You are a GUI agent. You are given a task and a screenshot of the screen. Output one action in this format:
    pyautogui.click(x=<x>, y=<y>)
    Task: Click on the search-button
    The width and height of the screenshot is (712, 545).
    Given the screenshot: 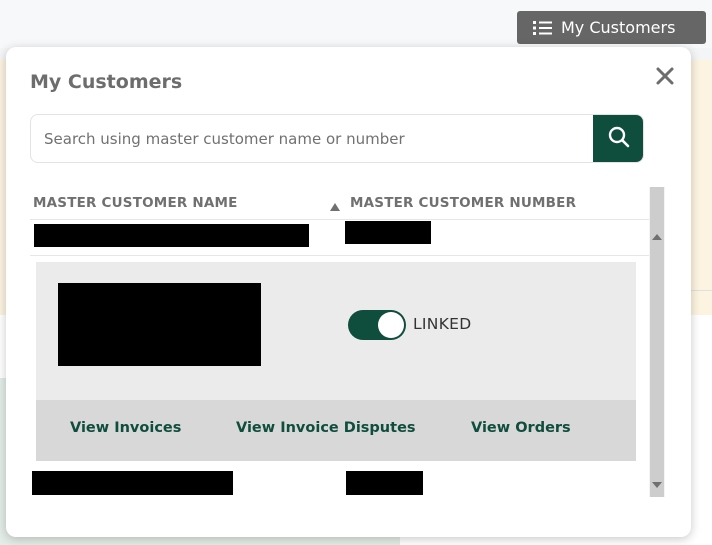 What is the action you would take?
    pyautogui.click(x=618, y=138)
    